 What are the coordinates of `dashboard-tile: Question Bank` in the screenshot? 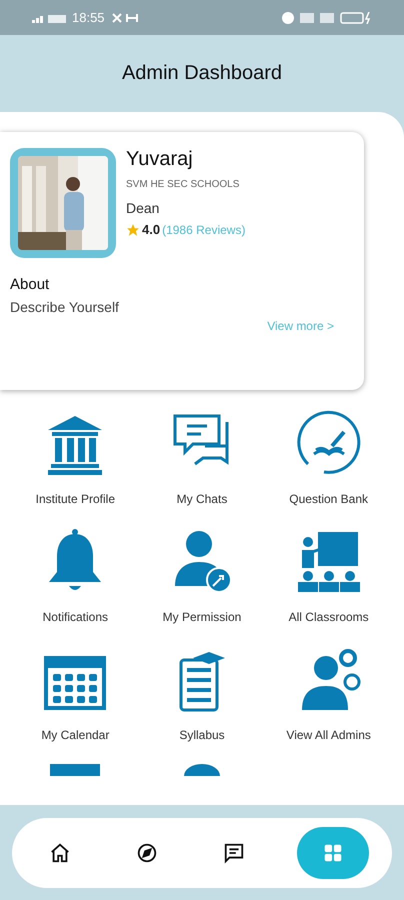 It's located at (328, 458).